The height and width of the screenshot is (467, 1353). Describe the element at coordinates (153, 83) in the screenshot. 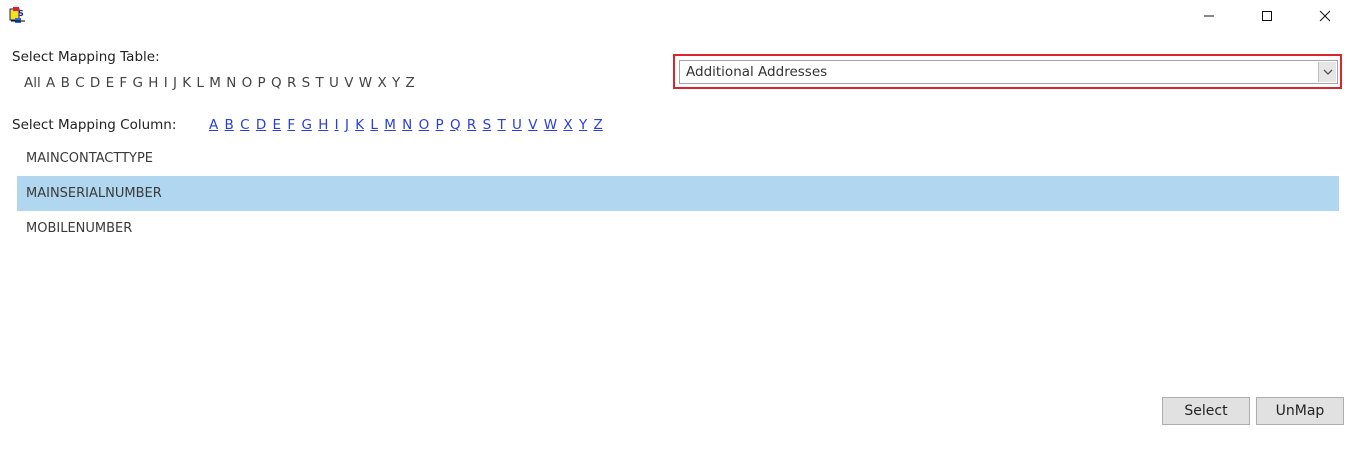

I see `table-letter-h: H` at that location.